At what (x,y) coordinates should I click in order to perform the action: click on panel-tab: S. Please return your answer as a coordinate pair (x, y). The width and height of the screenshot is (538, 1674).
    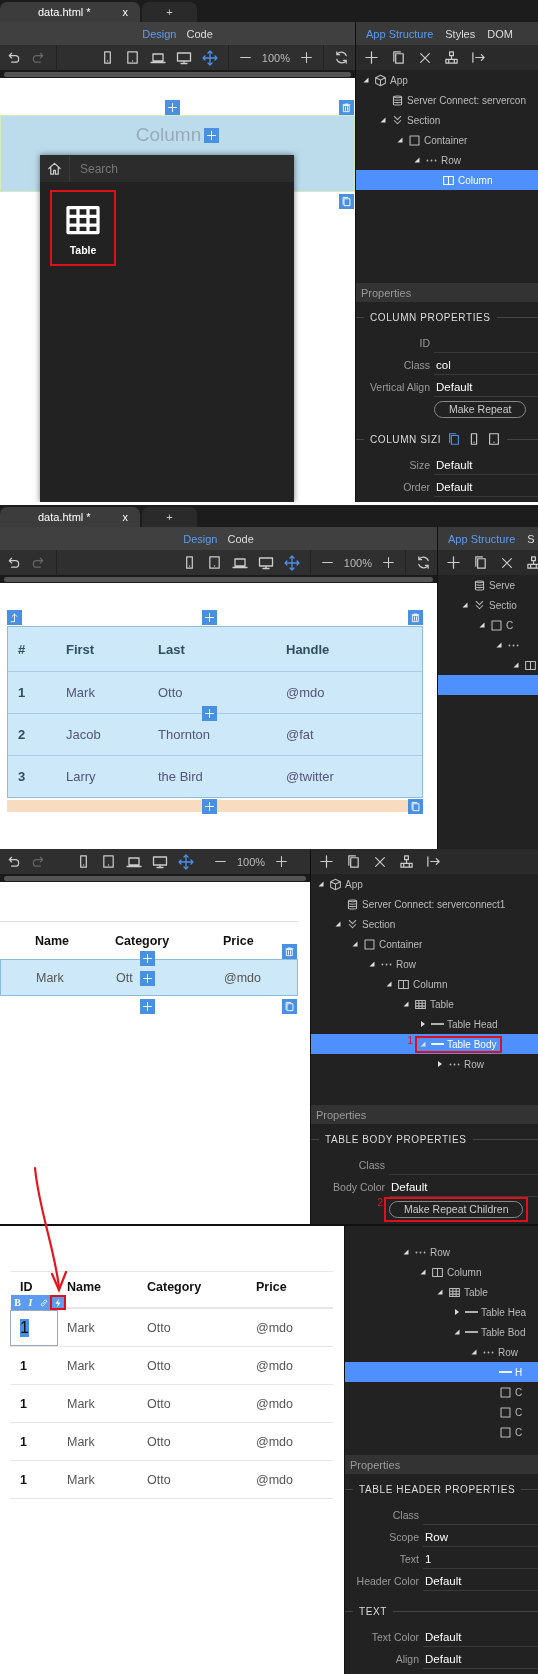
    Looking at the image, I should click on (531, 538).